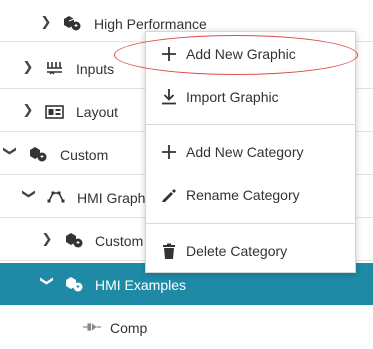 This screenshot has height=349, width=373. Describe the element at coordinates (97, 112) in the screenshot. I see `tree-item-label: Layout` at that location.